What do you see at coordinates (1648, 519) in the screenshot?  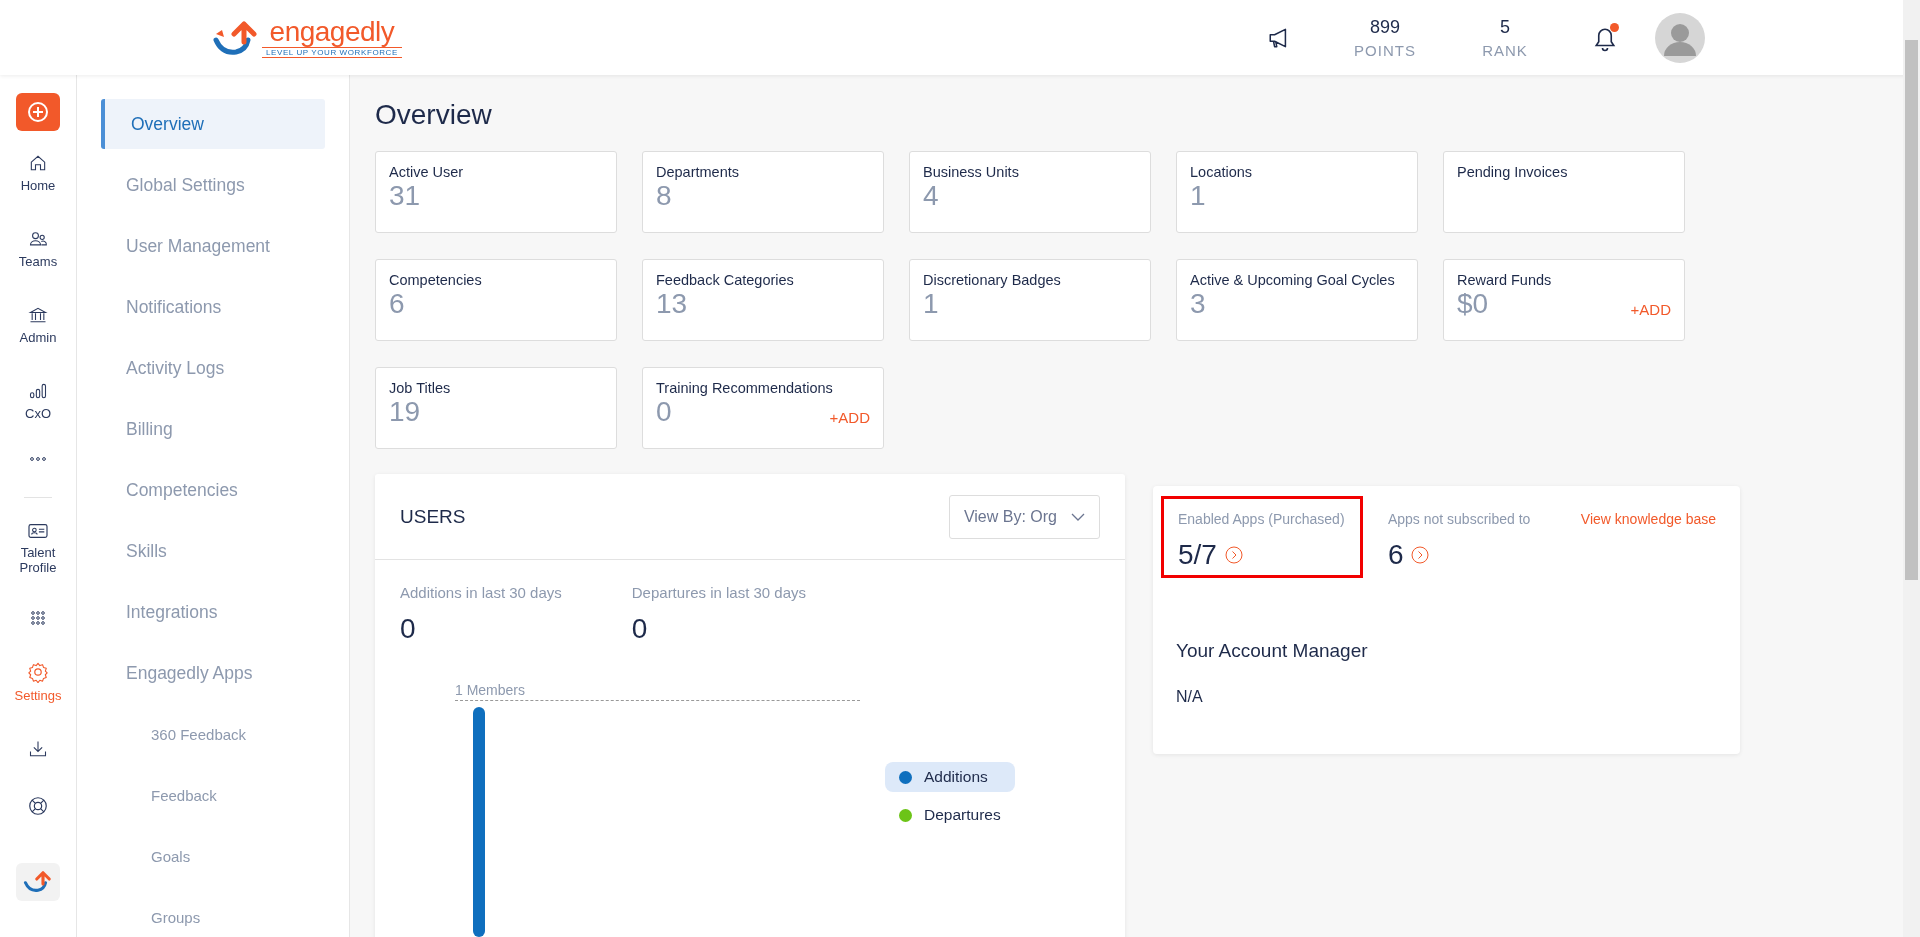 I see `knowledge-base-link: View knowledge base` at bounding box center [1648, 519].